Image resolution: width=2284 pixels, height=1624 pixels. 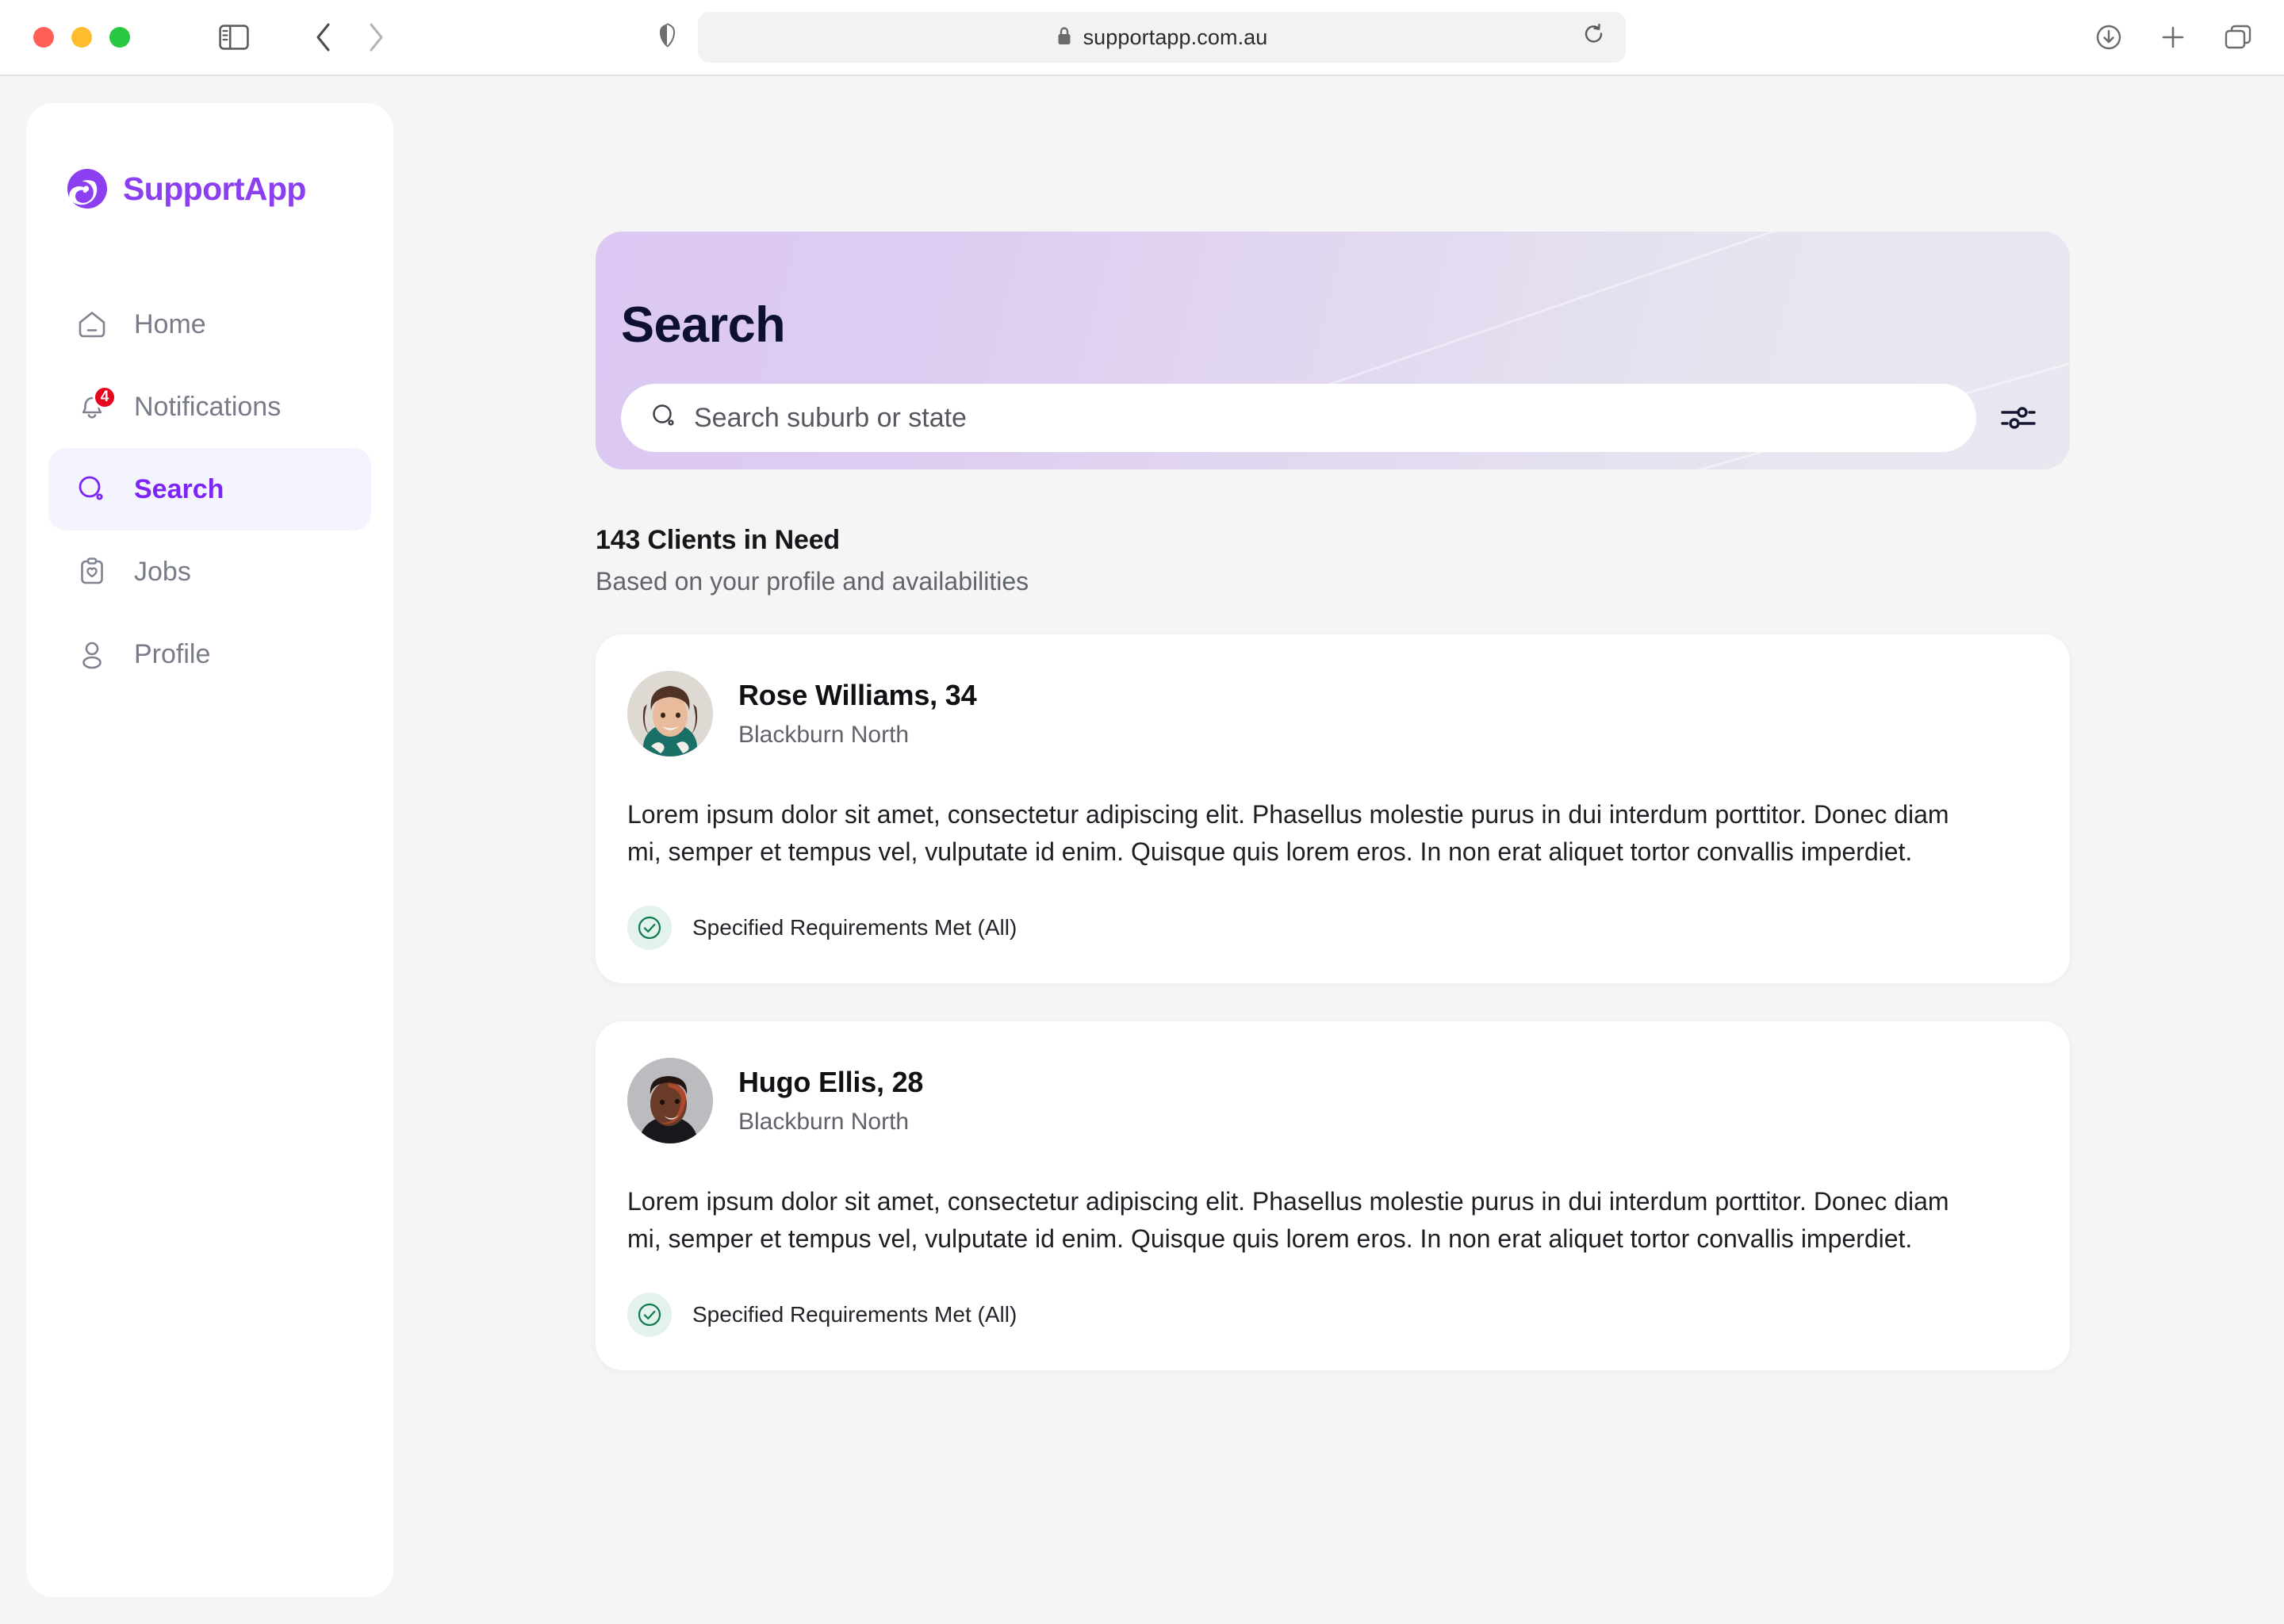 What do you see at coordinates (1064, 37) in the screenshot?
I see `lock-icon` at bounding box center [1064, 37].